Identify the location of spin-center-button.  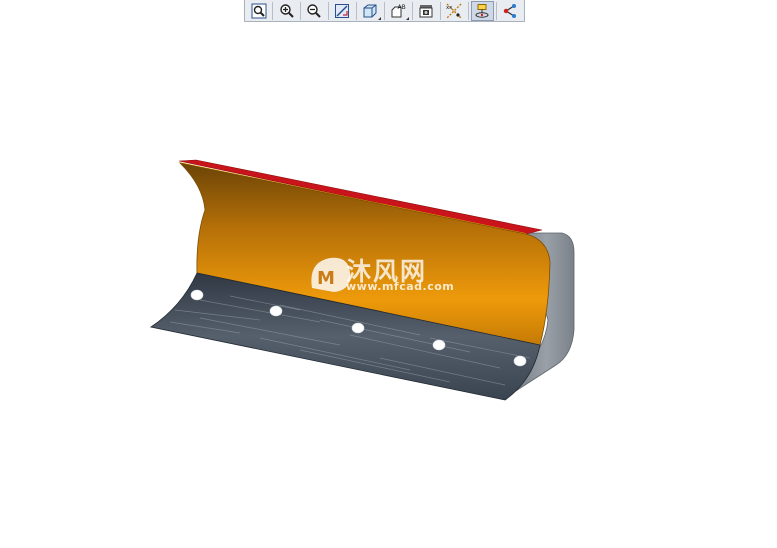
(482, 10).